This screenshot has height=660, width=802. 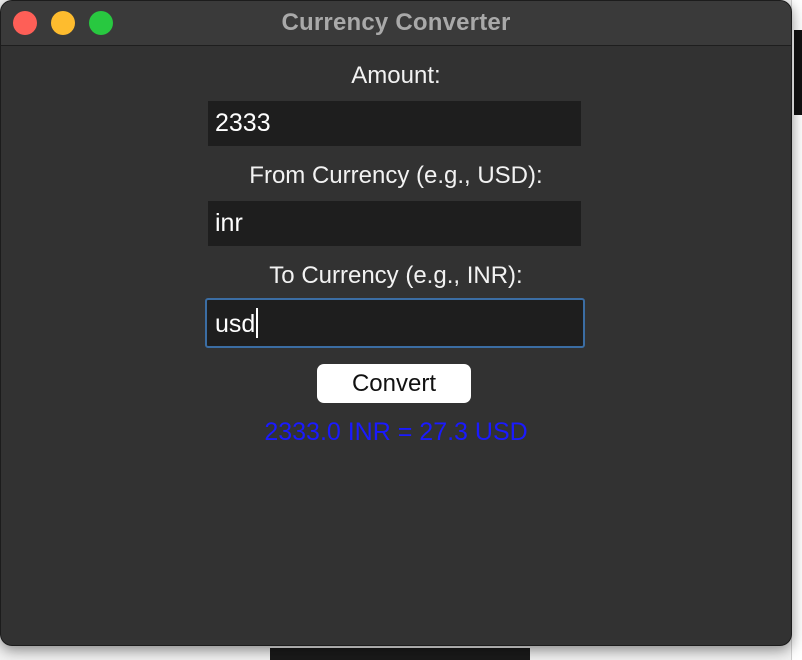 I want to click on background-dock-fragment, so click(x=400, y=654).